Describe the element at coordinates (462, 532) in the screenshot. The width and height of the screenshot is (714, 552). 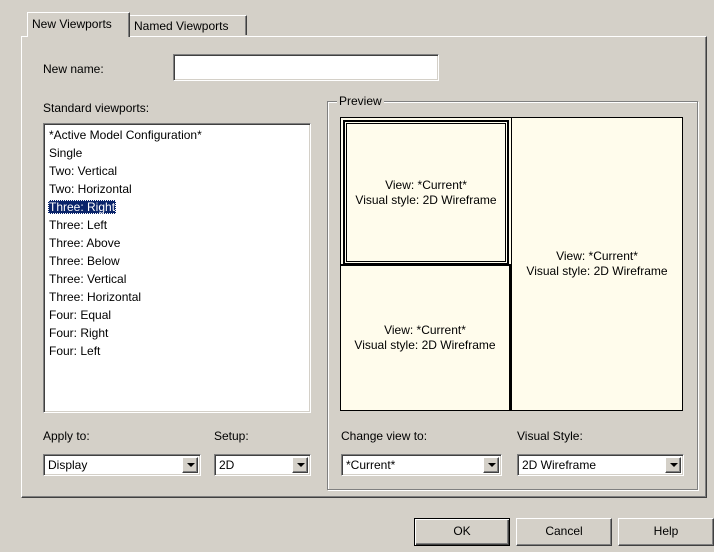
I see `ok-button: OK` at that location.